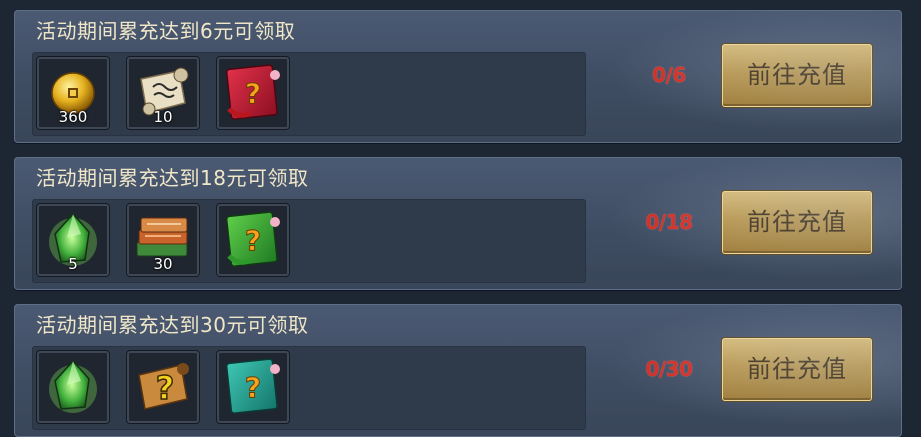 Image resolution: width=921 pixels, height=437 pixels. I want to click on reward-slot: 5, so click(73, 240).